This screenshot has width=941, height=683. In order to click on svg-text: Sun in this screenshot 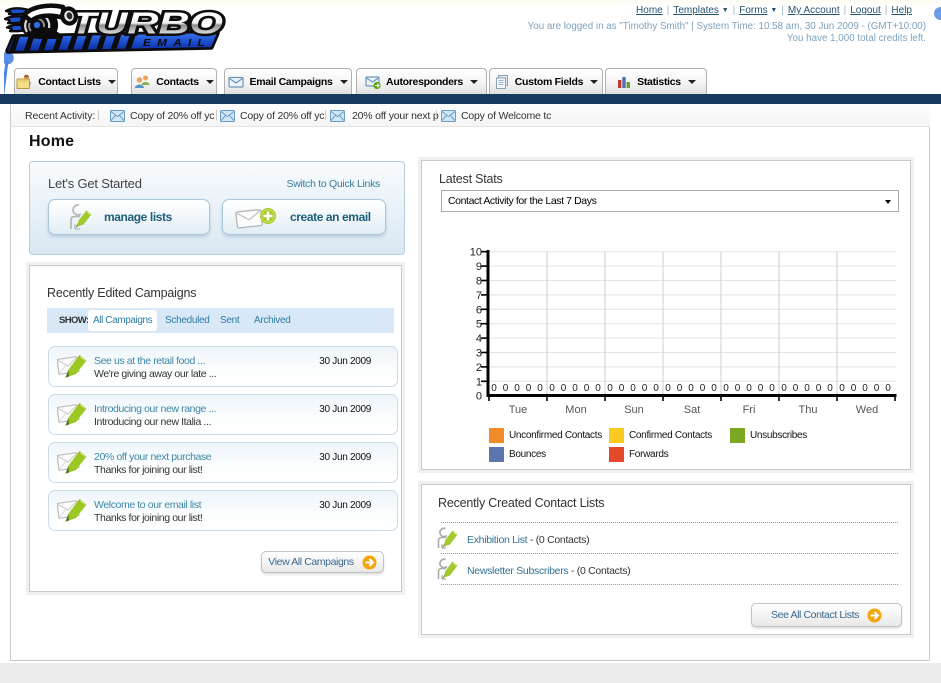, I will do `click(634, 410)`.